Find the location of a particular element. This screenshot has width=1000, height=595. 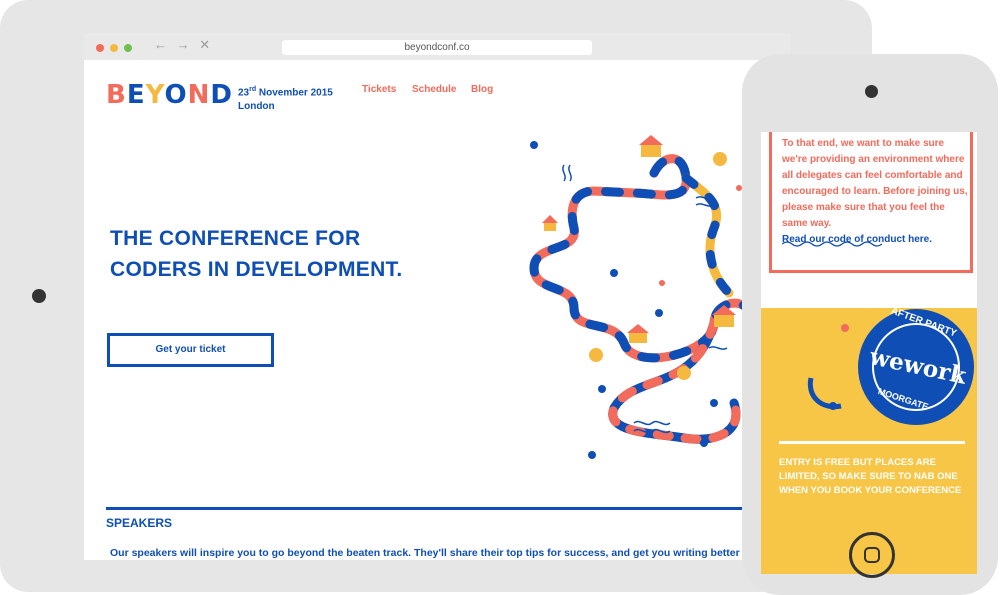

logo-letter: E is located at coordinates (136, 95).